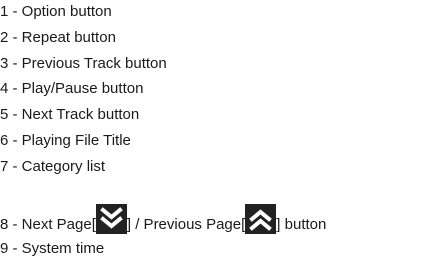  I want to click on double-chevron-up-icon, so click(261, 219).